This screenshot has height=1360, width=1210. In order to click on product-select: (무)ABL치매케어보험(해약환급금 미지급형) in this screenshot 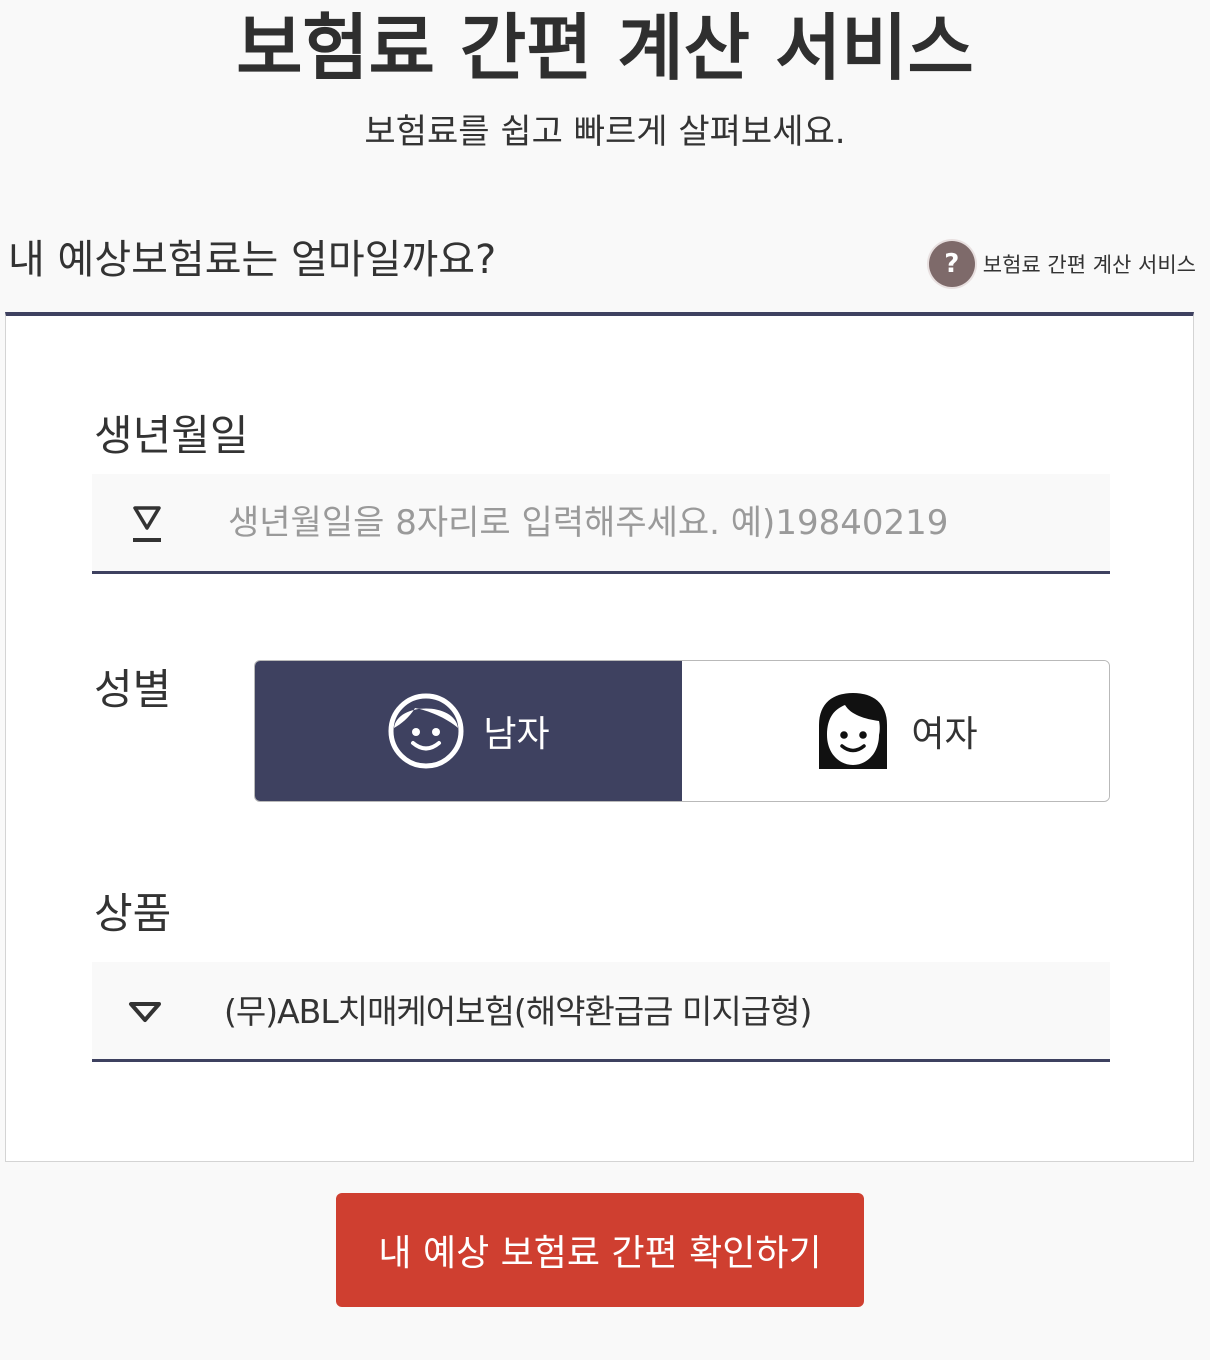, I will do `click(601, 1012)`.